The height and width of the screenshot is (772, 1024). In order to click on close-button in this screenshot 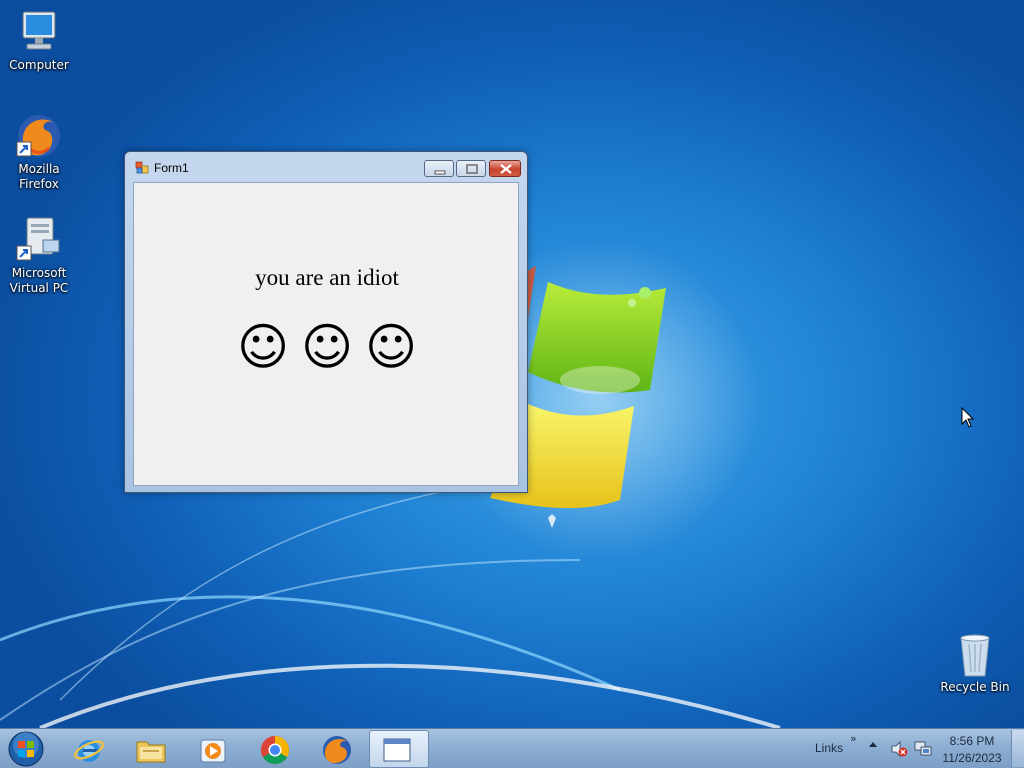, I will do `click(505, 168)`.